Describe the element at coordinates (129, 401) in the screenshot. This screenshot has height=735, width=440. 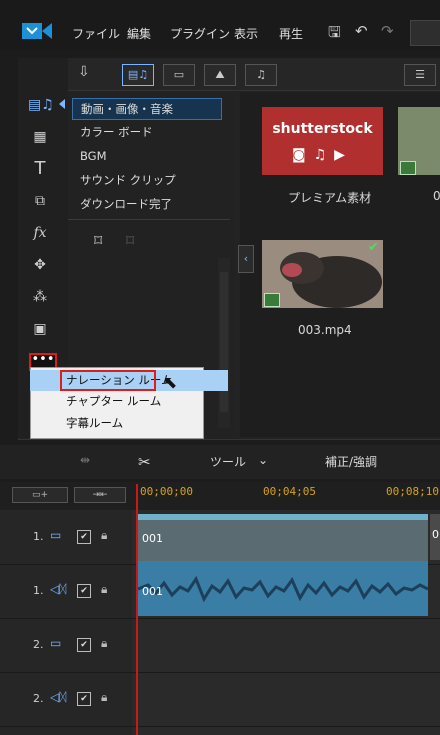
I see `menu-item-chapter-room: チャプター ルーム` at that location.